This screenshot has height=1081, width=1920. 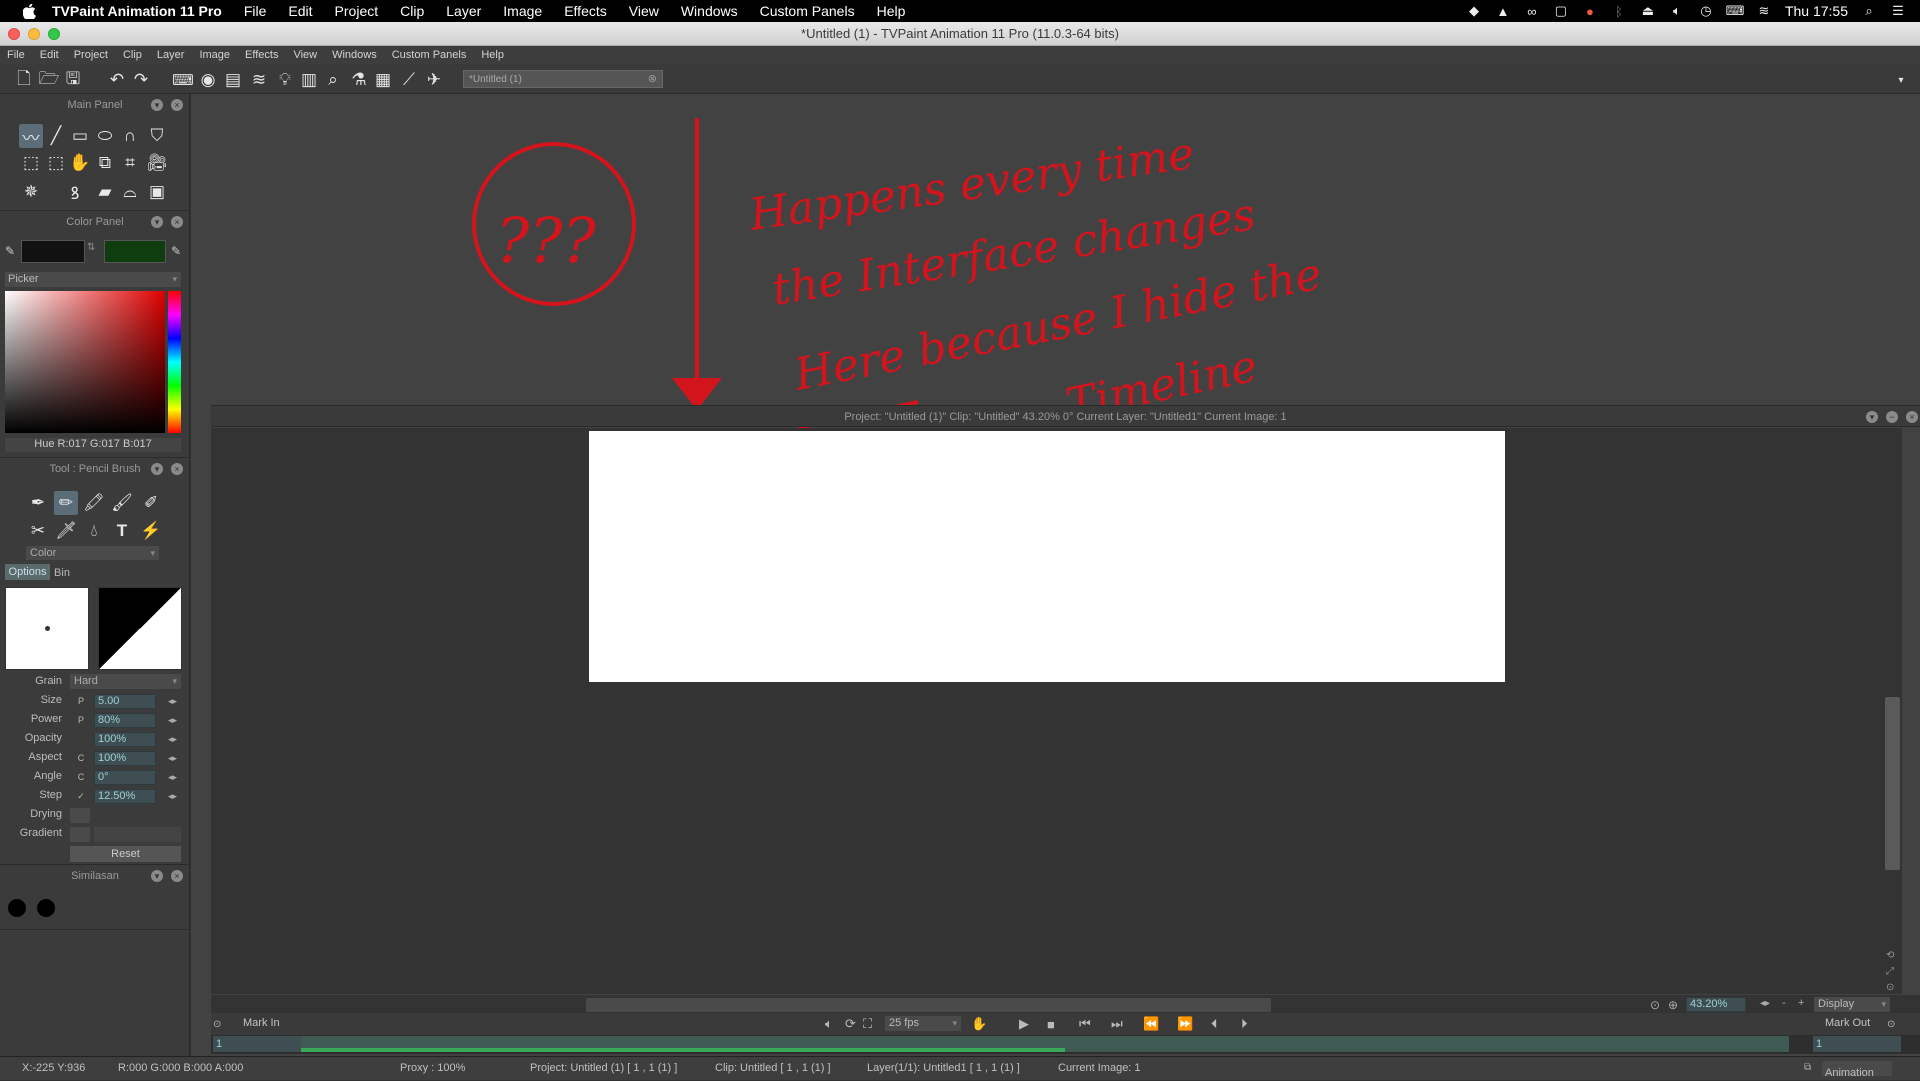 What do you see at coordinates (125, 720) in the screenshot?
I see `power-field: 80%` at bounding box center [125, 720].